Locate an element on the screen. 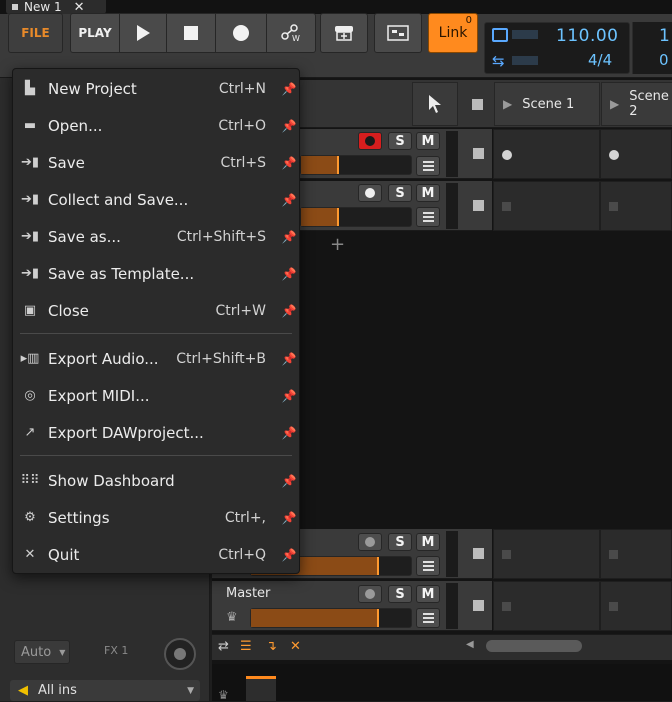 This screenshot has height=702, width=672. automation-write-button: W is located at coordinates (291, 33).